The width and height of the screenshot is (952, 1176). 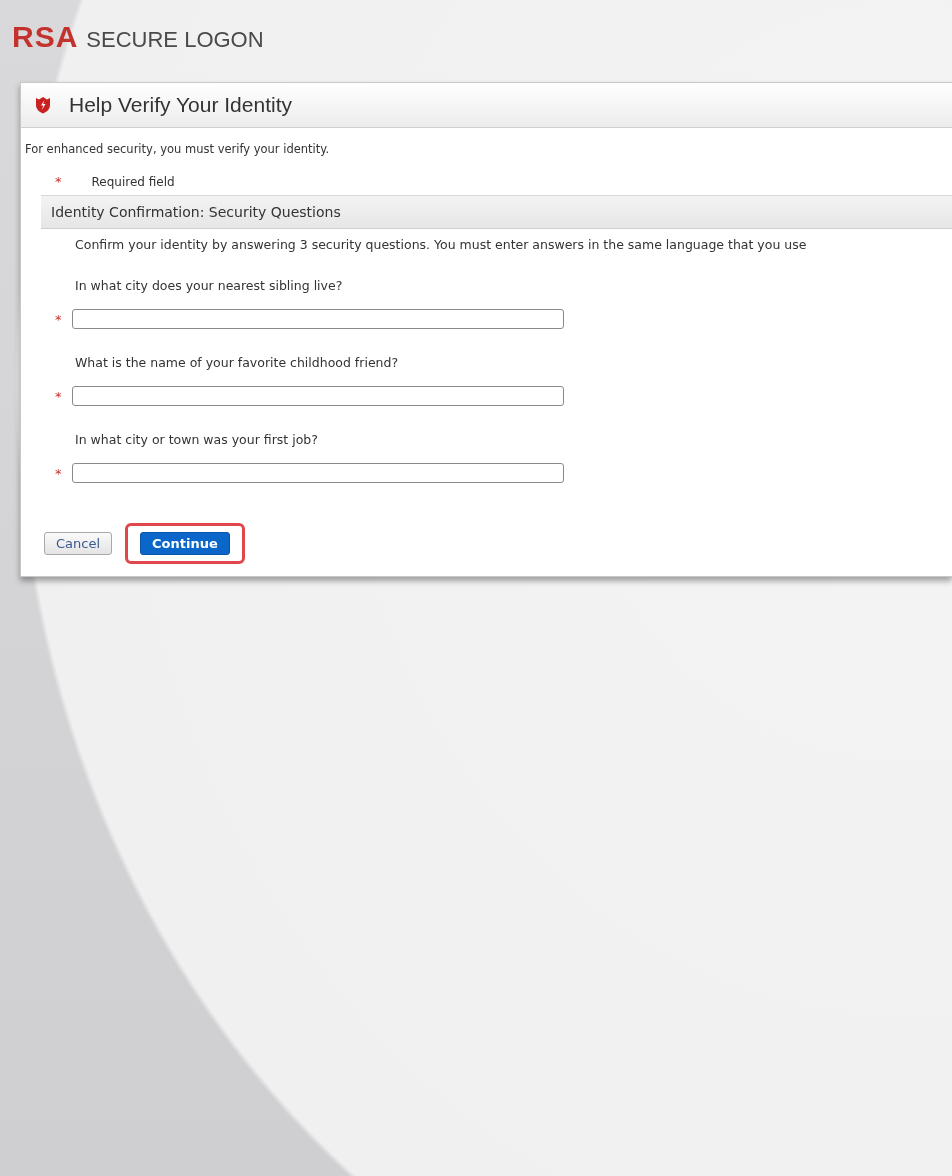 What do you see at coordinates (209, 285) in the screenshot?
I see `question-label: In what city does your nearest sibling live?` at bounding box center [209, 285].